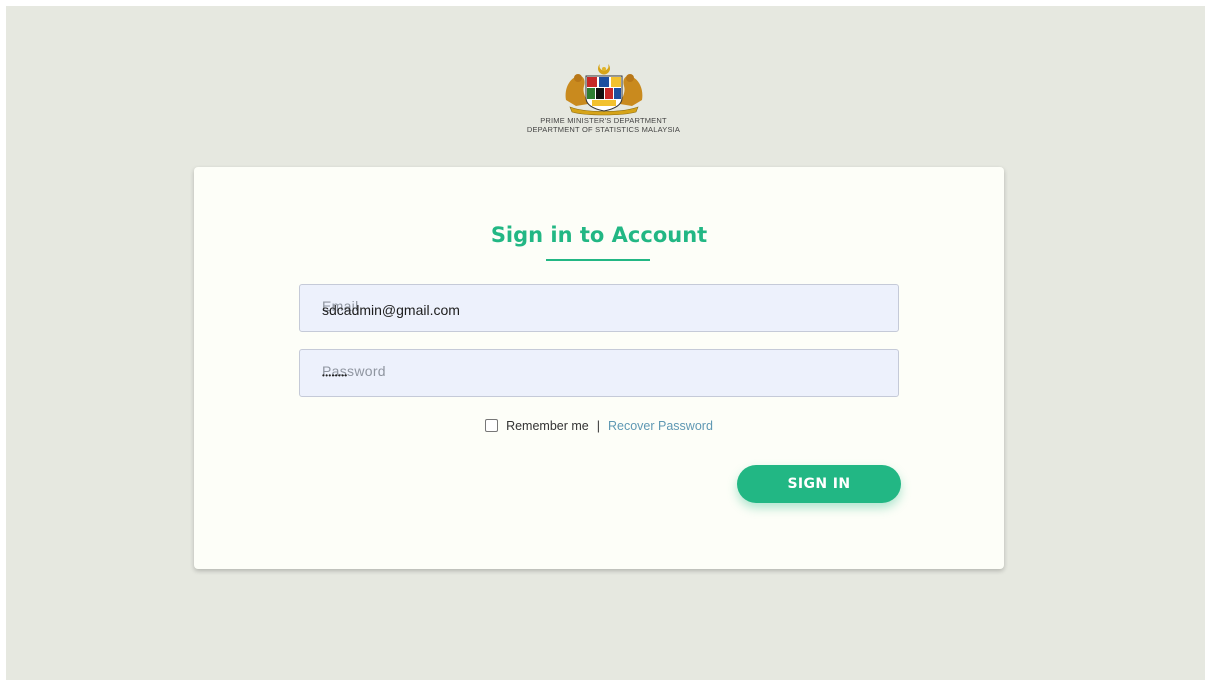 This screenshot has width=1207, height=686. Describe the element at coordinates (391, 310) in the screenshot. I see `email-value: sdcadmin@gmail.com` at that location.